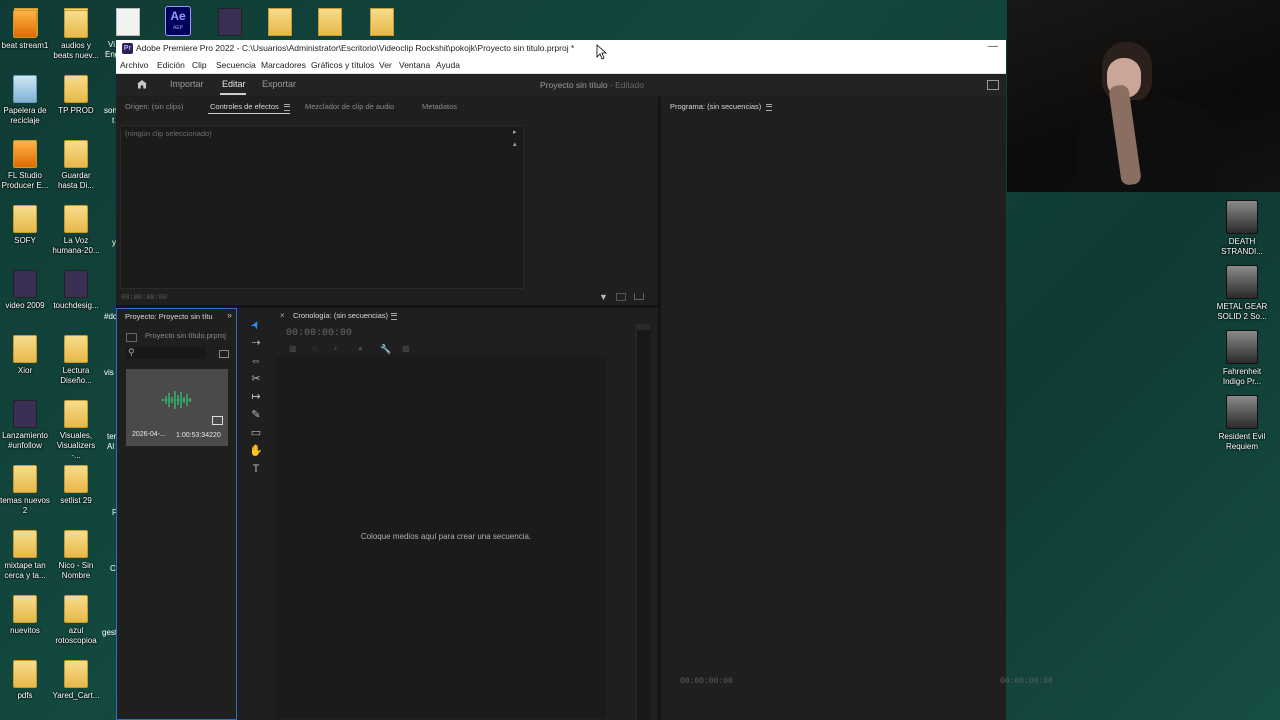 Image resolution: width=1280 pixels, height=720 pixels. Describe the element at coordinates (113, 120) in the screenshot. I see `partial-label: t` at that location.